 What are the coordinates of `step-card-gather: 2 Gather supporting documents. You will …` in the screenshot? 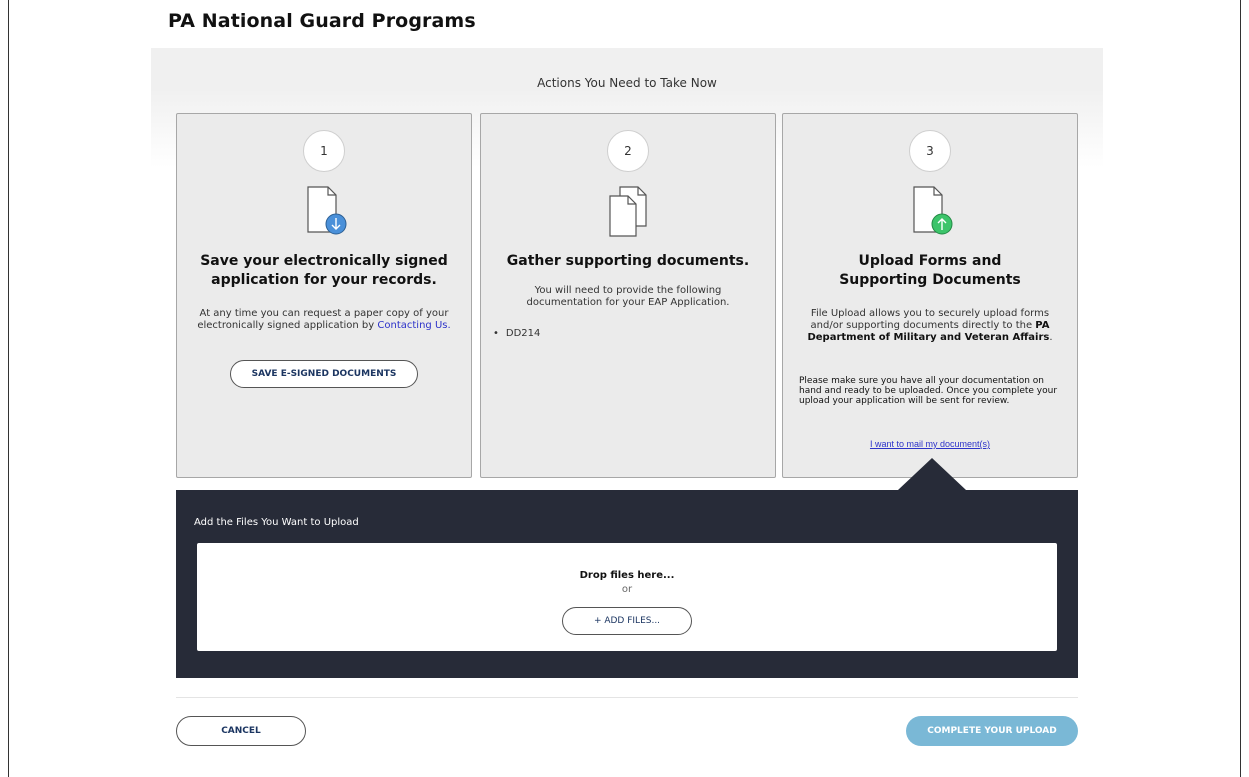 It's located at (628, 295).